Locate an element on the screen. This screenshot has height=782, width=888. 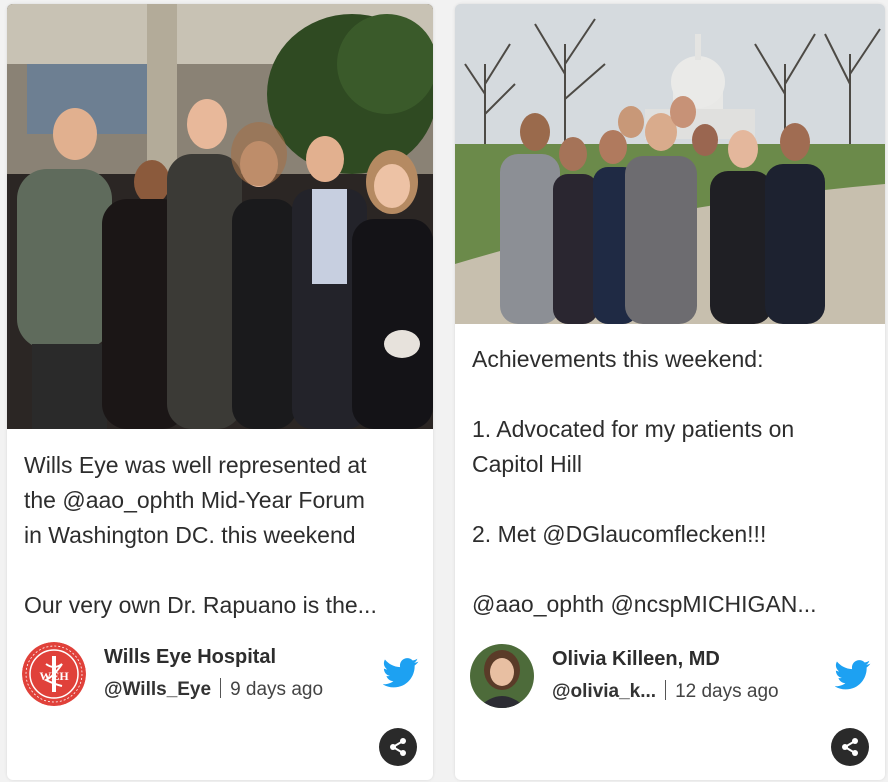
author-meta: @olivia_k... 12 days ago is located at coordinates (665, 691).